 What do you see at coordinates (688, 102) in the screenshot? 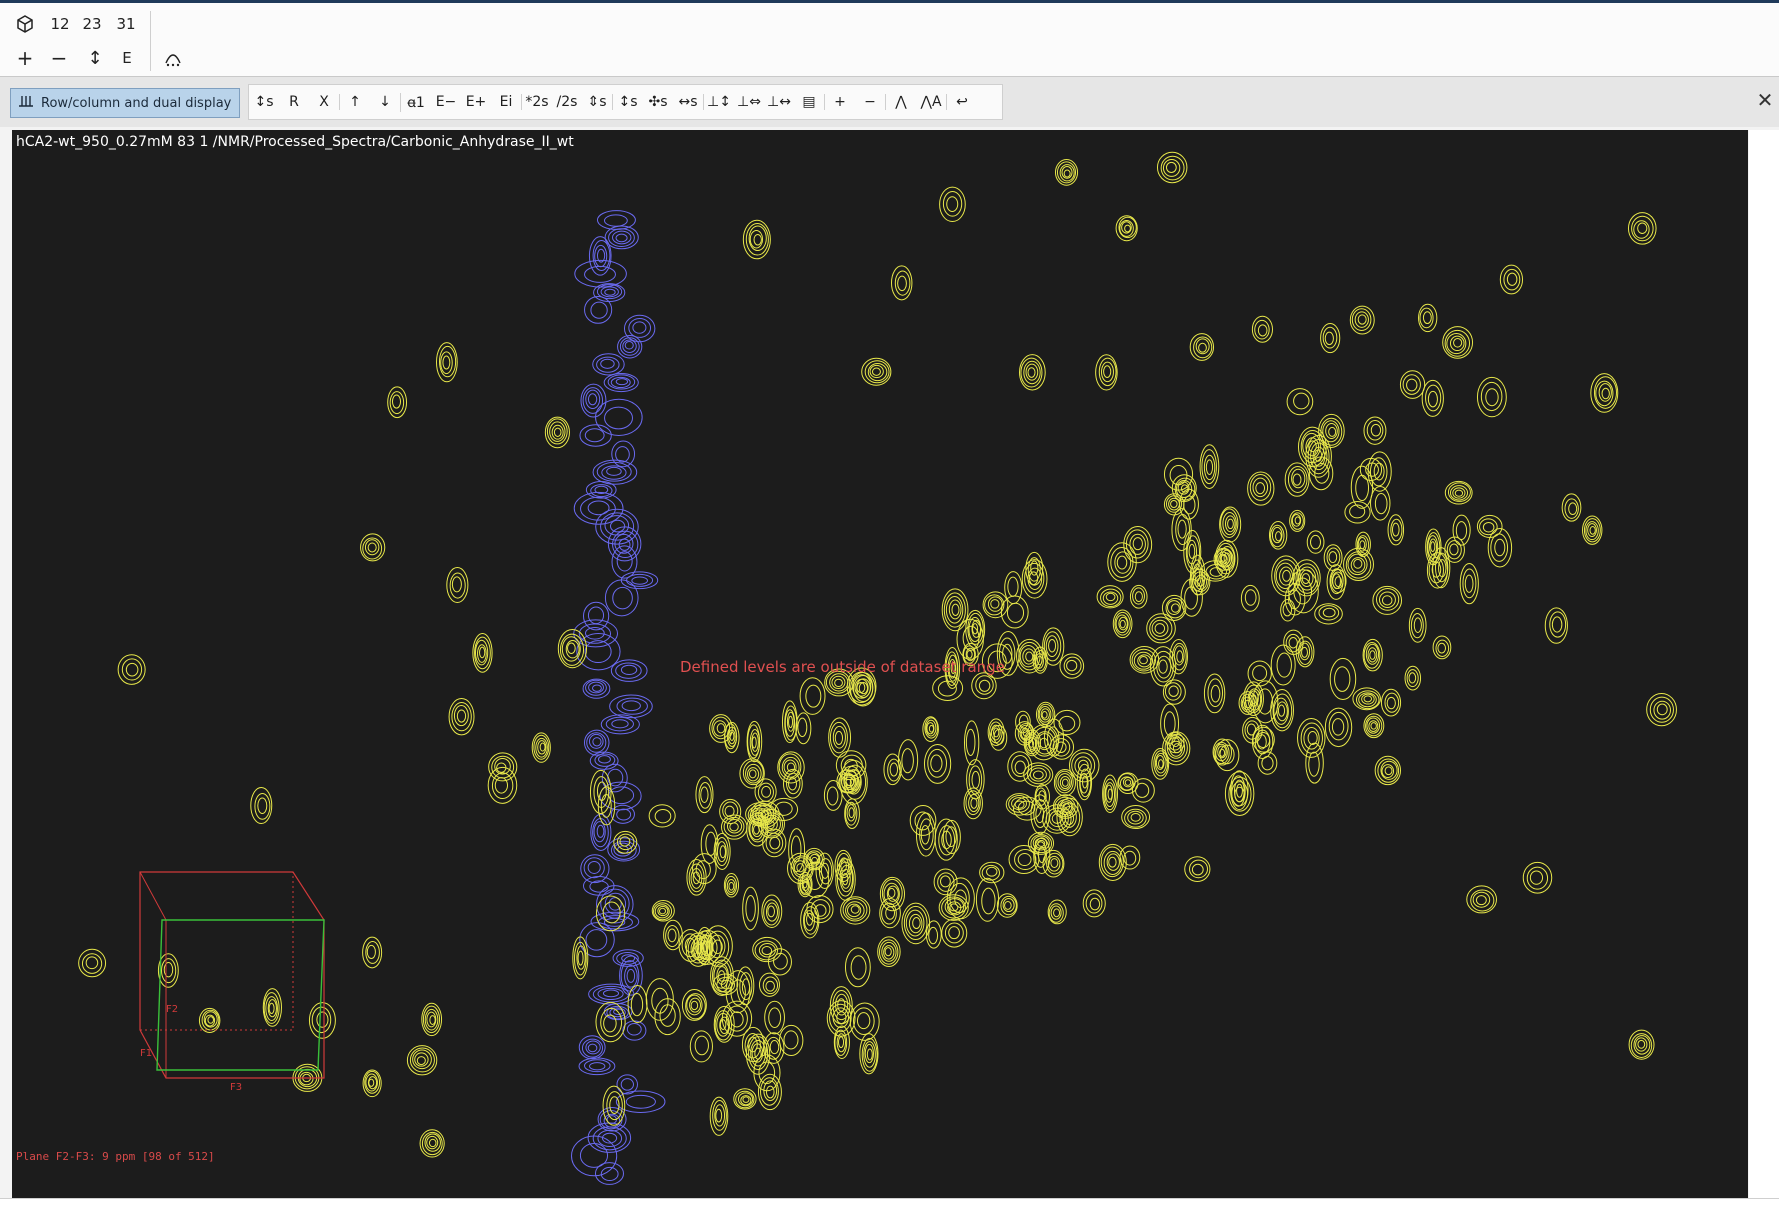
I see `horizontal-shift-icon: ↔s` at bounding box center [688, 102].